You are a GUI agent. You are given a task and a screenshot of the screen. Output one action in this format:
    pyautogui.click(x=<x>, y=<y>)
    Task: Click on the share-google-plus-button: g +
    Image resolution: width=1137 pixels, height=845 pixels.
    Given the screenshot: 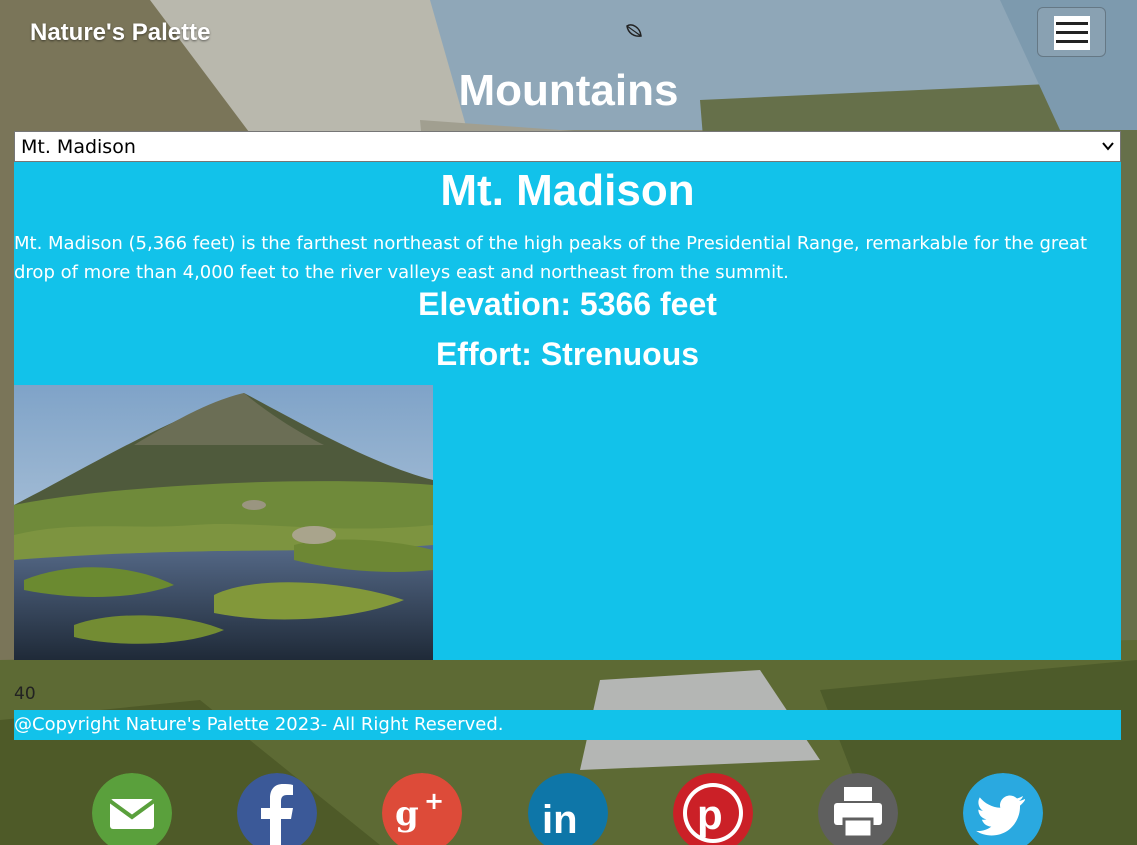 What is the action you would take?
    pyautogui.click(x=422, y=809)
    